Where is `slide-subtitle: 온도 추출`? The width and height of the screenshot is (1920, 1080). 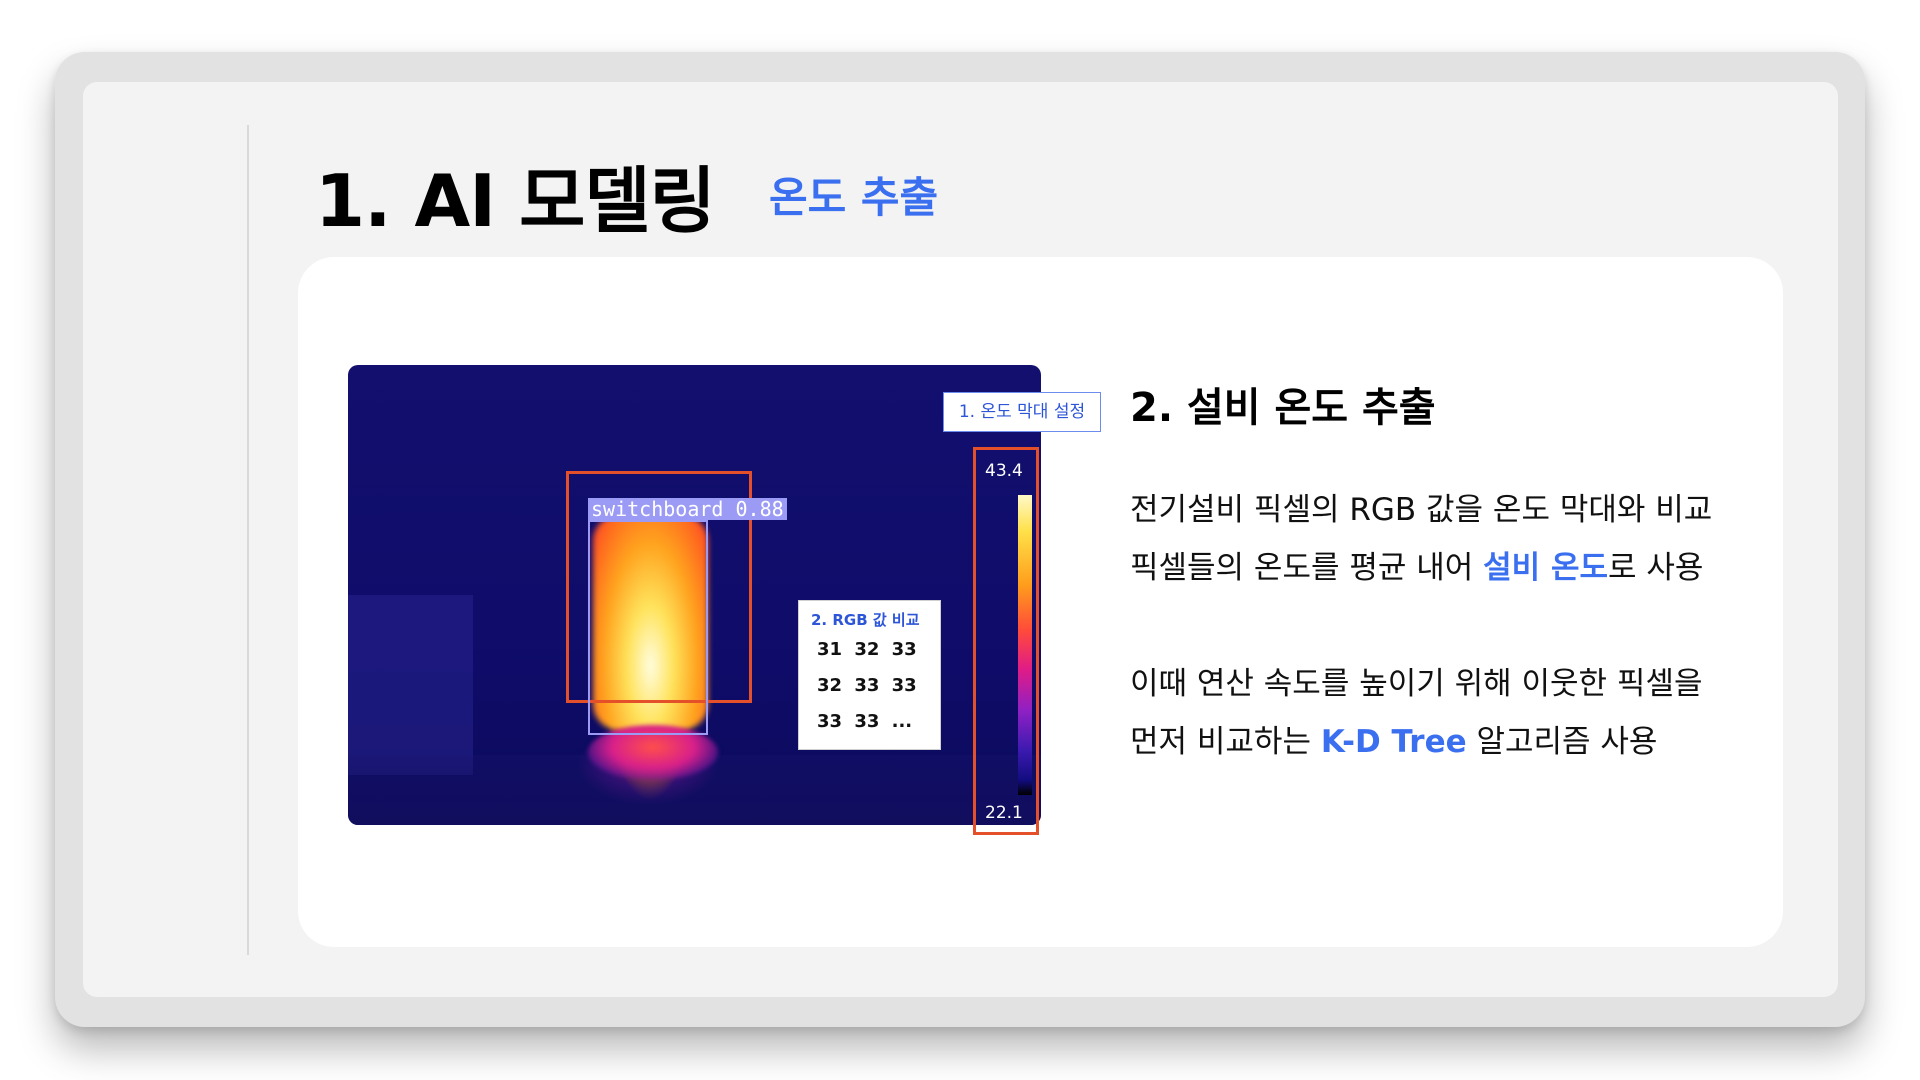 slide-subtitle: 온도 추출 is located at coordinates (854, 197).